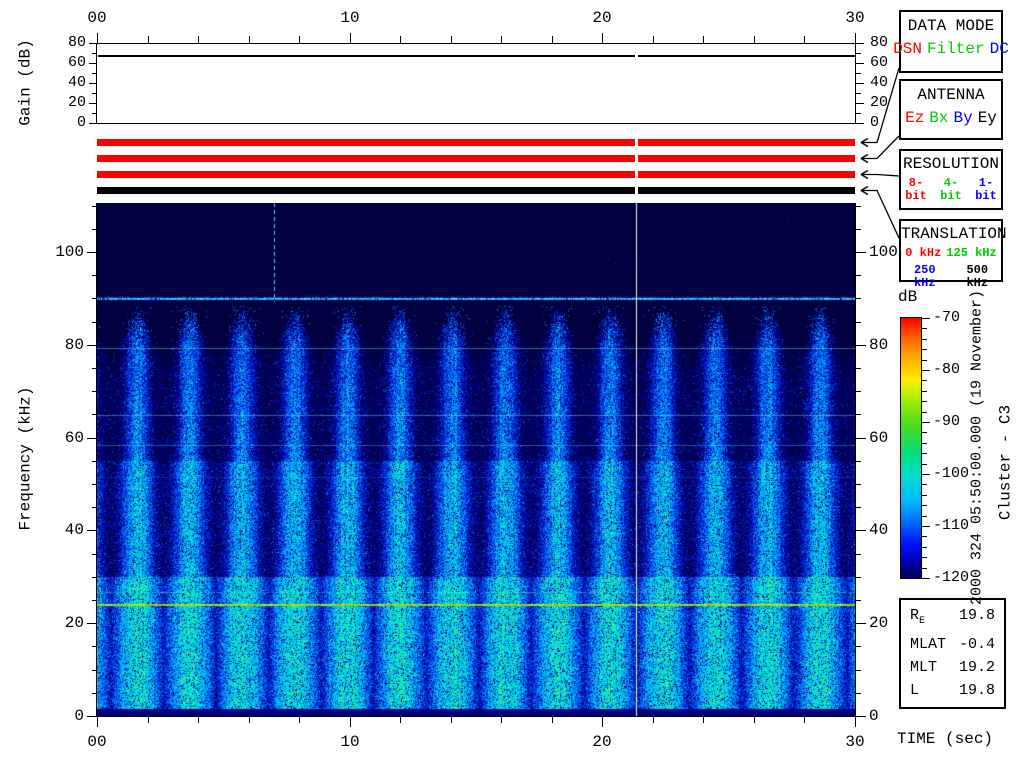 This screenshot has width=1024, height=768. I want to click on status-bars-cursor-gap, so click(636, 166).